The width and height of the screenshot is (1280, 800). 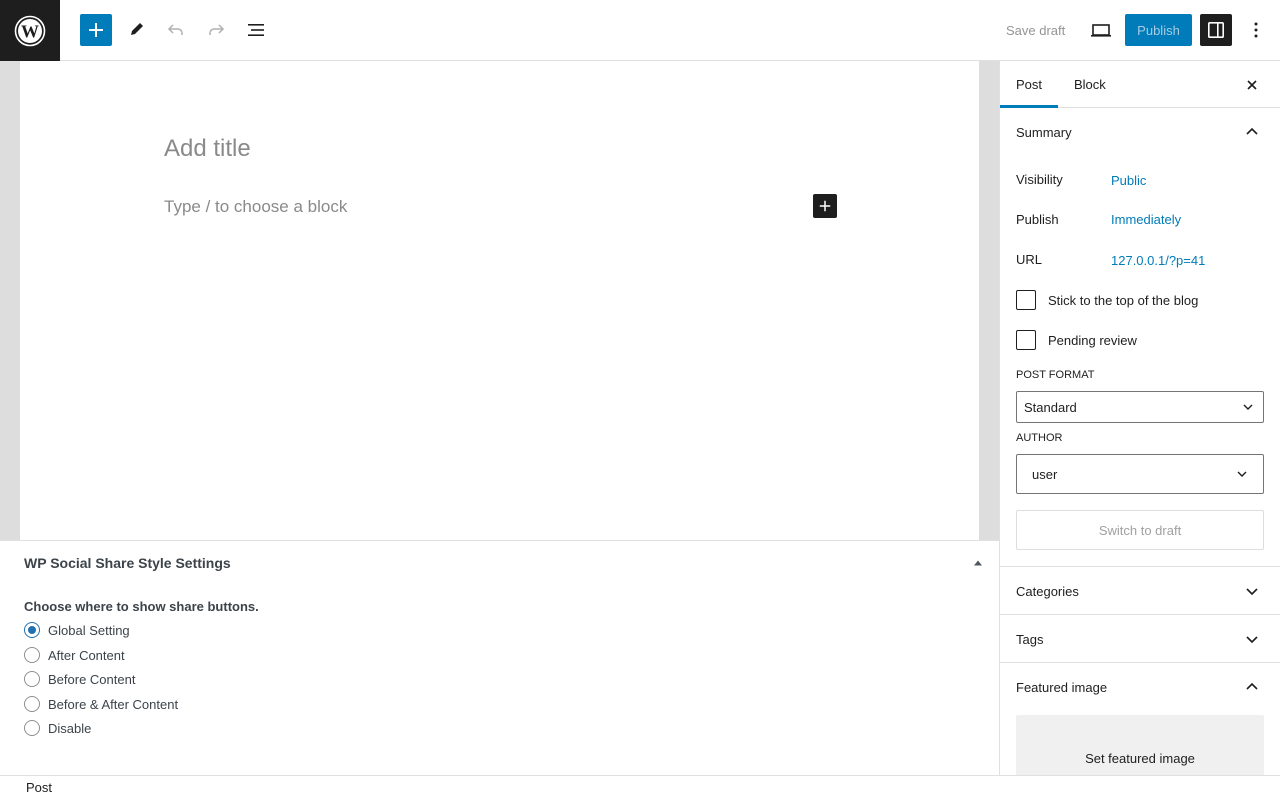 I want to click on sticky-checkbox, so click(x=1026, y=300).